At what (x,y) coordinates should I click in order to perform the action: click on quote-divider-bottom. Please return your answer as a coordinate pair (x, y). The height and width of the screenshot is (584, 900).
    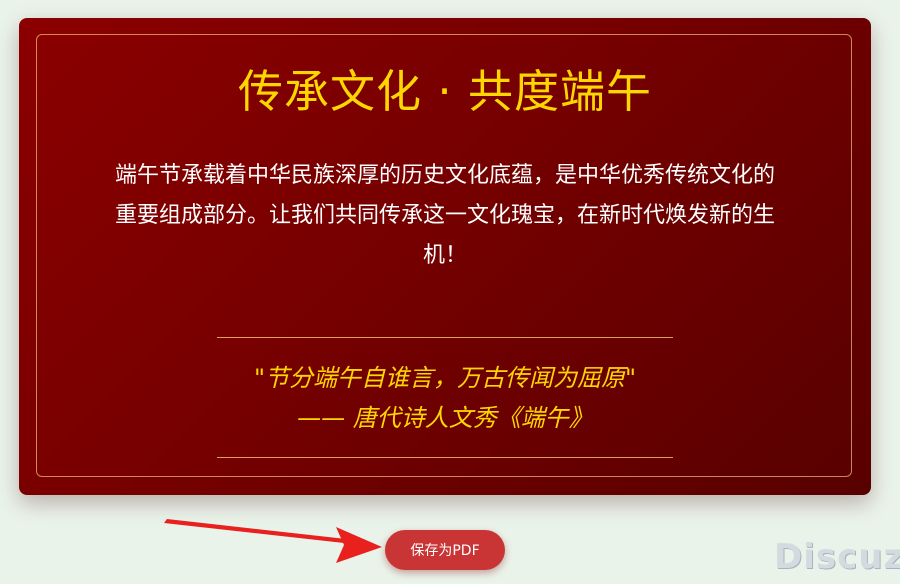
    Looking at the image, I should click on (445, 457).